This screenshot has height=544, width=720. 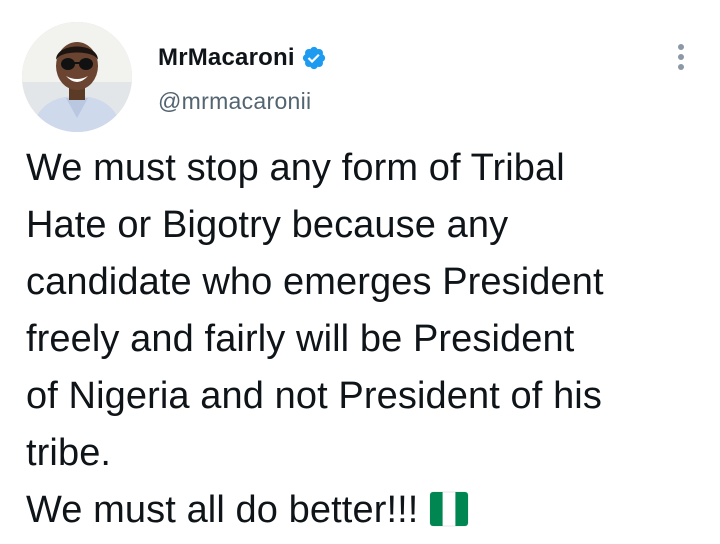 What do you see at coordinates (226, 58) in the screenshot?
I see `display-name: MrMacaroni` at bounding box center [226, 58].